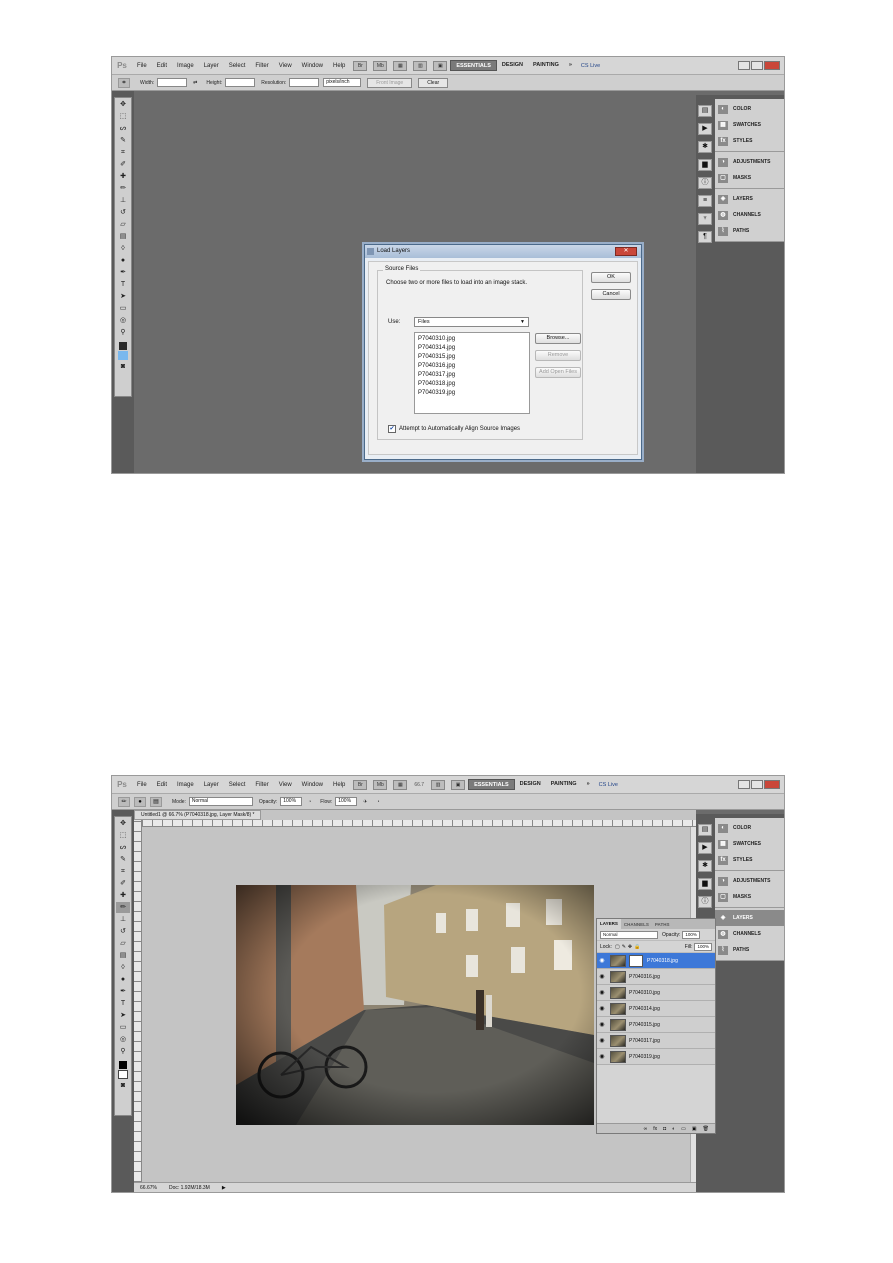 Image resolution: width=893 pixels, height=1263 pixels. What do you see at coordinates (749, 231) in the screenshot?
I see `panel-paths: ⌇ PATHS` at bounding box center [749, 231].